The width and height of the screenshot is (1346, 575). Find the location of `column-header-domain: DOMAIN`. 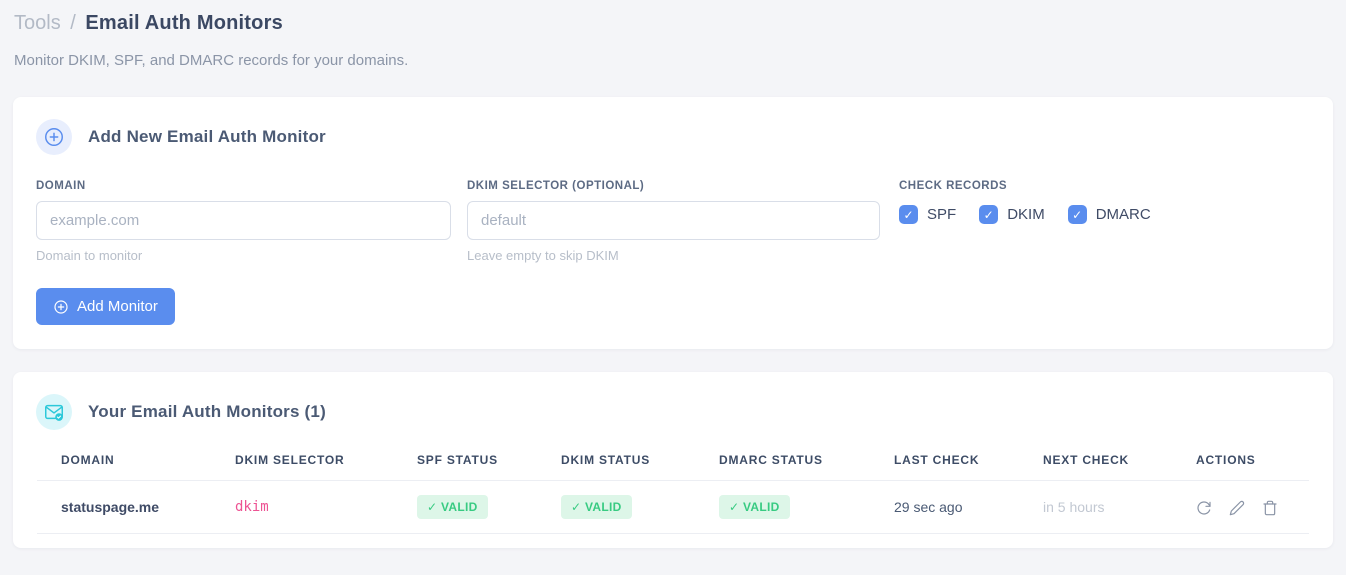

column-header-domain: DOMAIN is located at coordinates (136, 464).